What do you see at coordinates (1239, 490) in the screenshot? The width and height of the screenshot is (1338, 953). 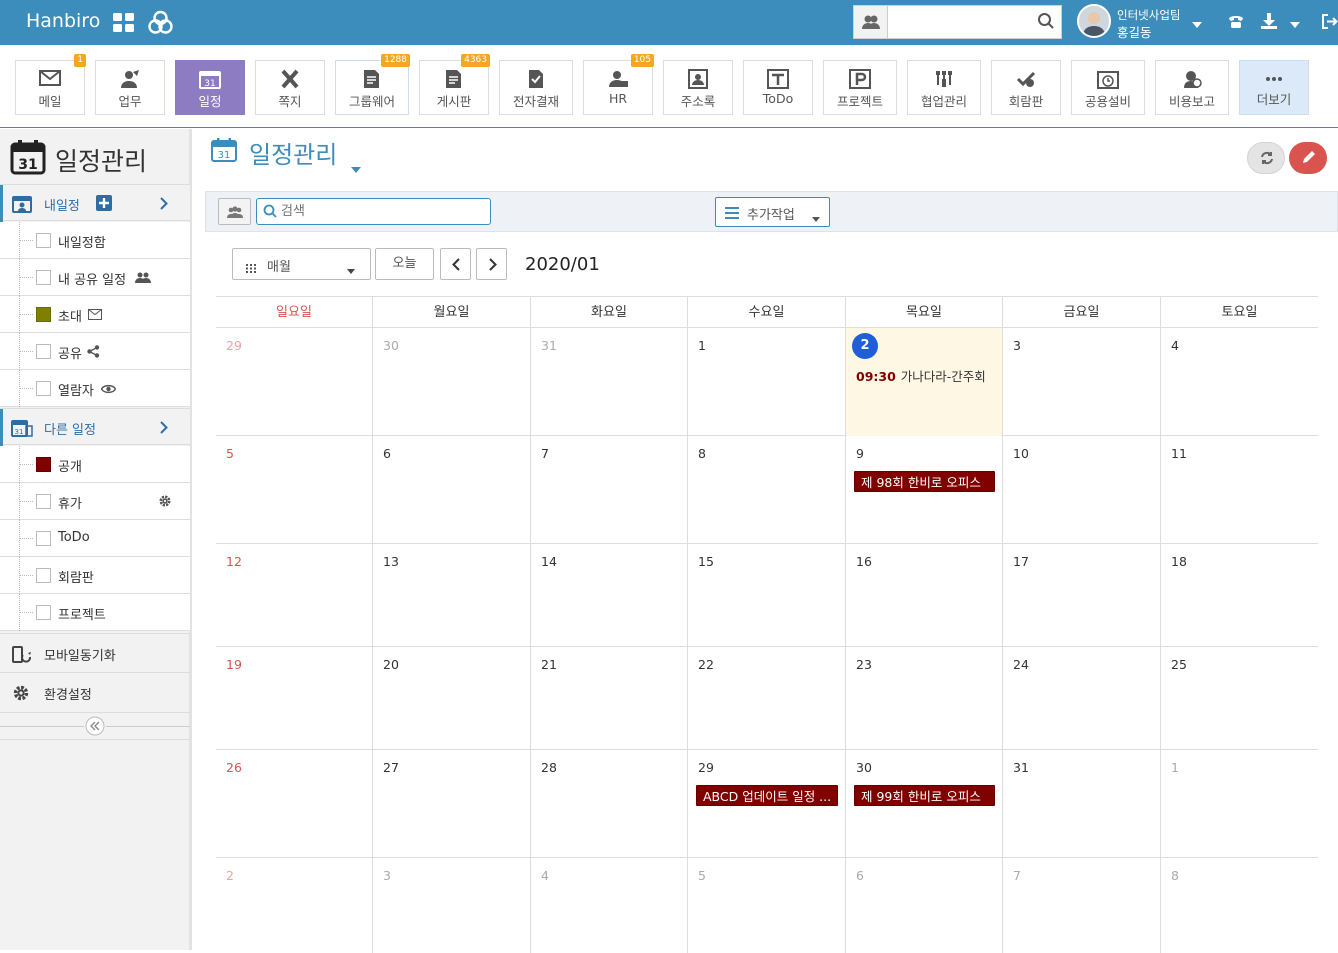 I see `day-cell: 11` at bounding box center [1239, 490].